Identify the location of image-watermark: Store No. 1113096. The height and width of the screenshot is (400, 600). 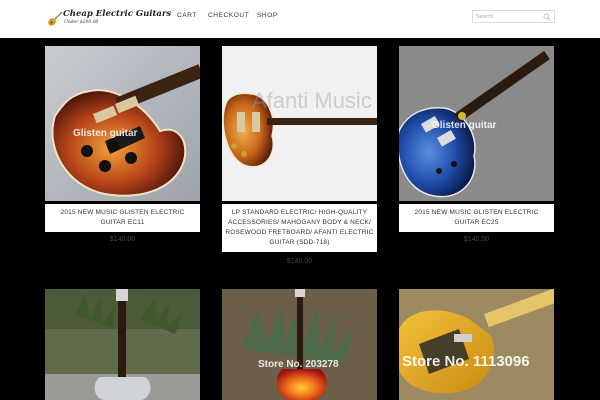
(466, 361).